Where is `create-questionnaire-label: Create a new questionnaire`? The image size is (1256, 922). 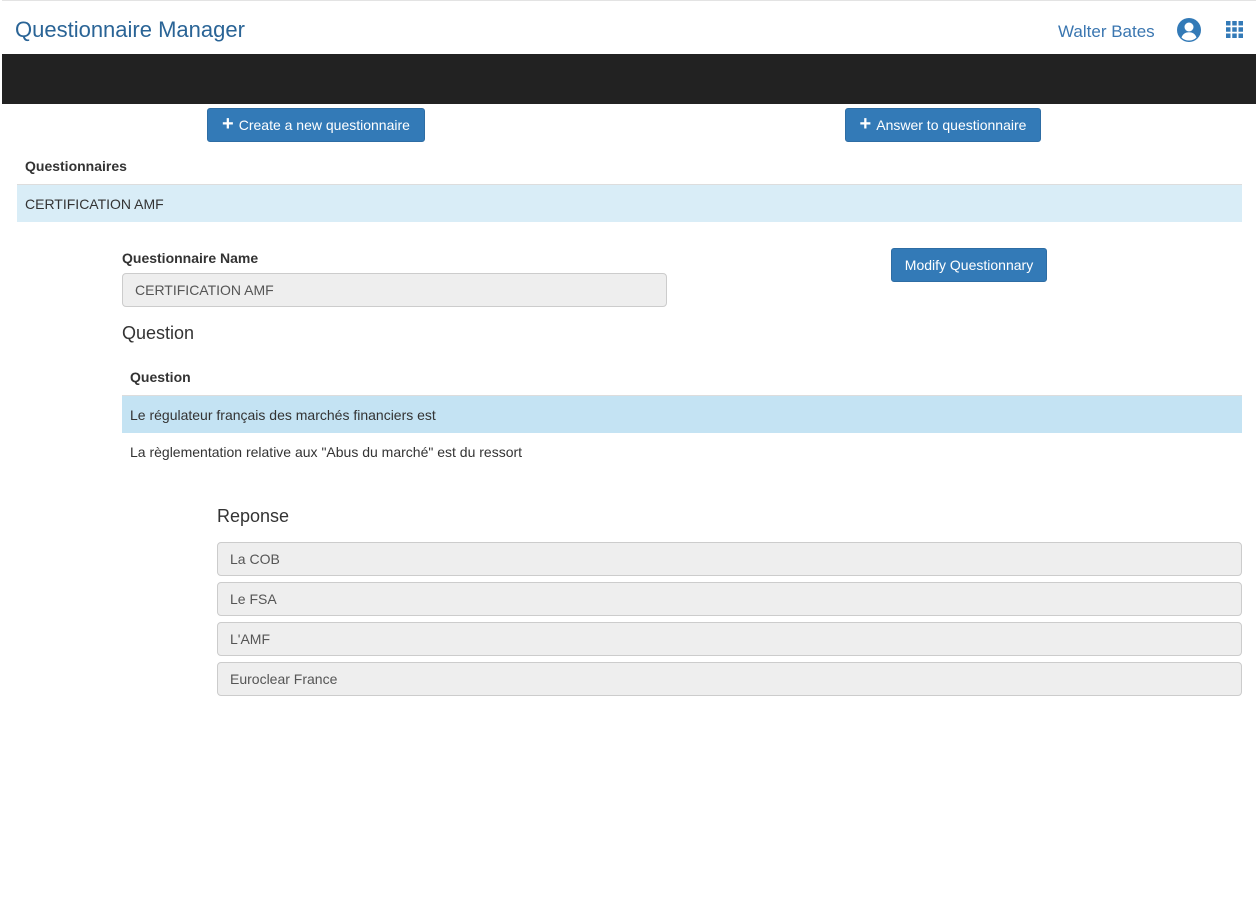 create-questionnaire-label: Create a new questionnaire is located at coordinates (324, 125).